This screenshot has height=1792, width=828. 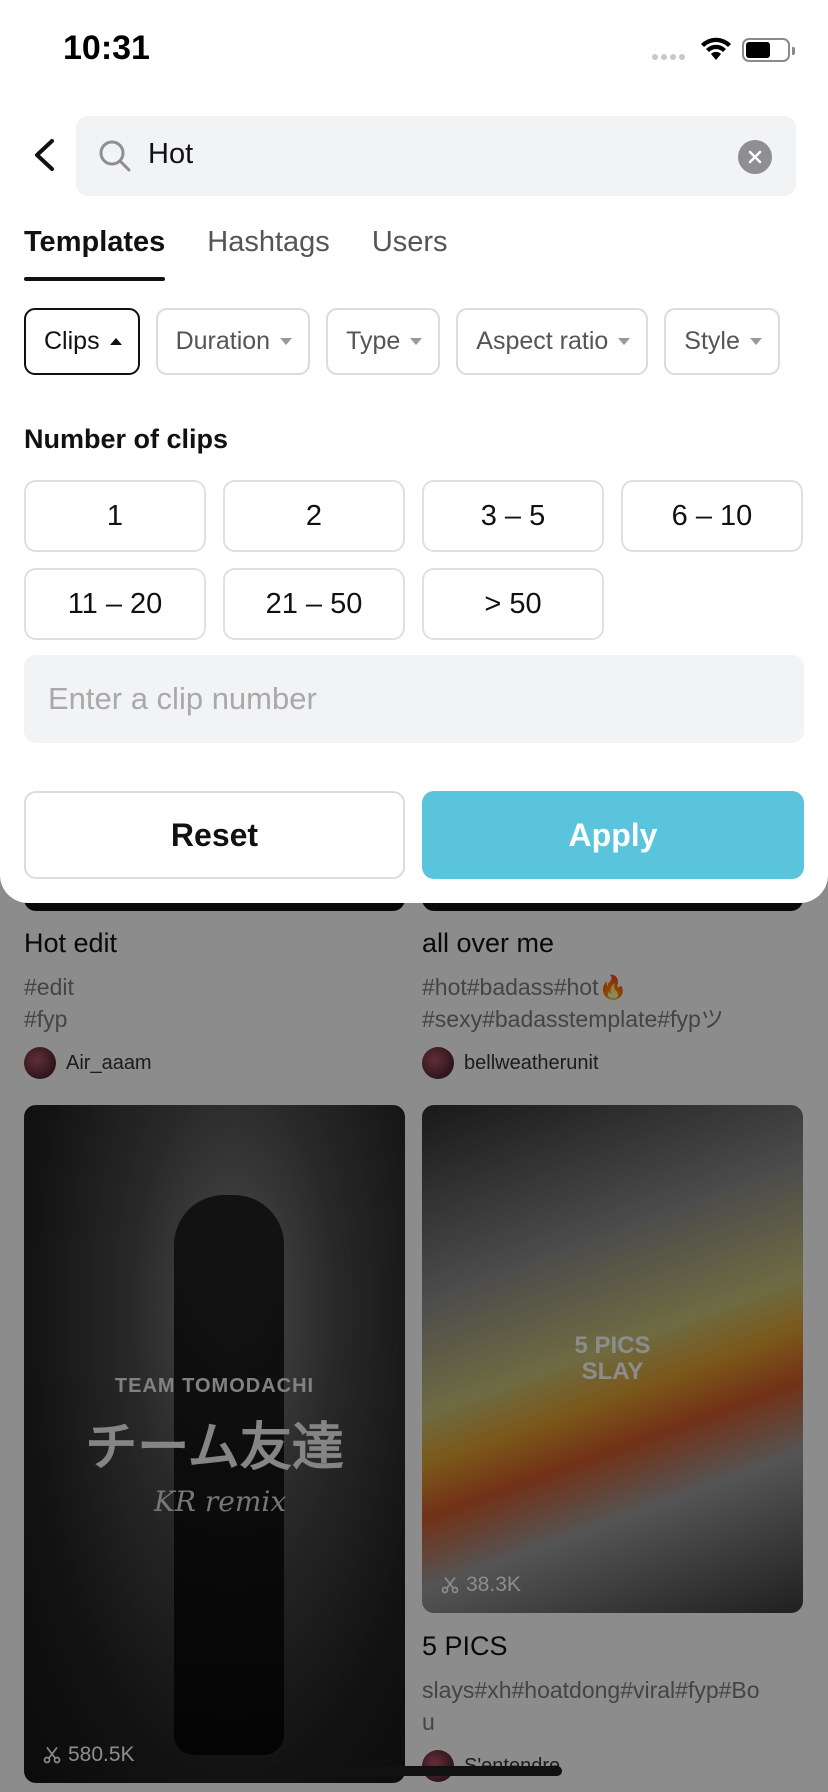 I want to click on filter-label: Clips, so click(x=72, y=341).